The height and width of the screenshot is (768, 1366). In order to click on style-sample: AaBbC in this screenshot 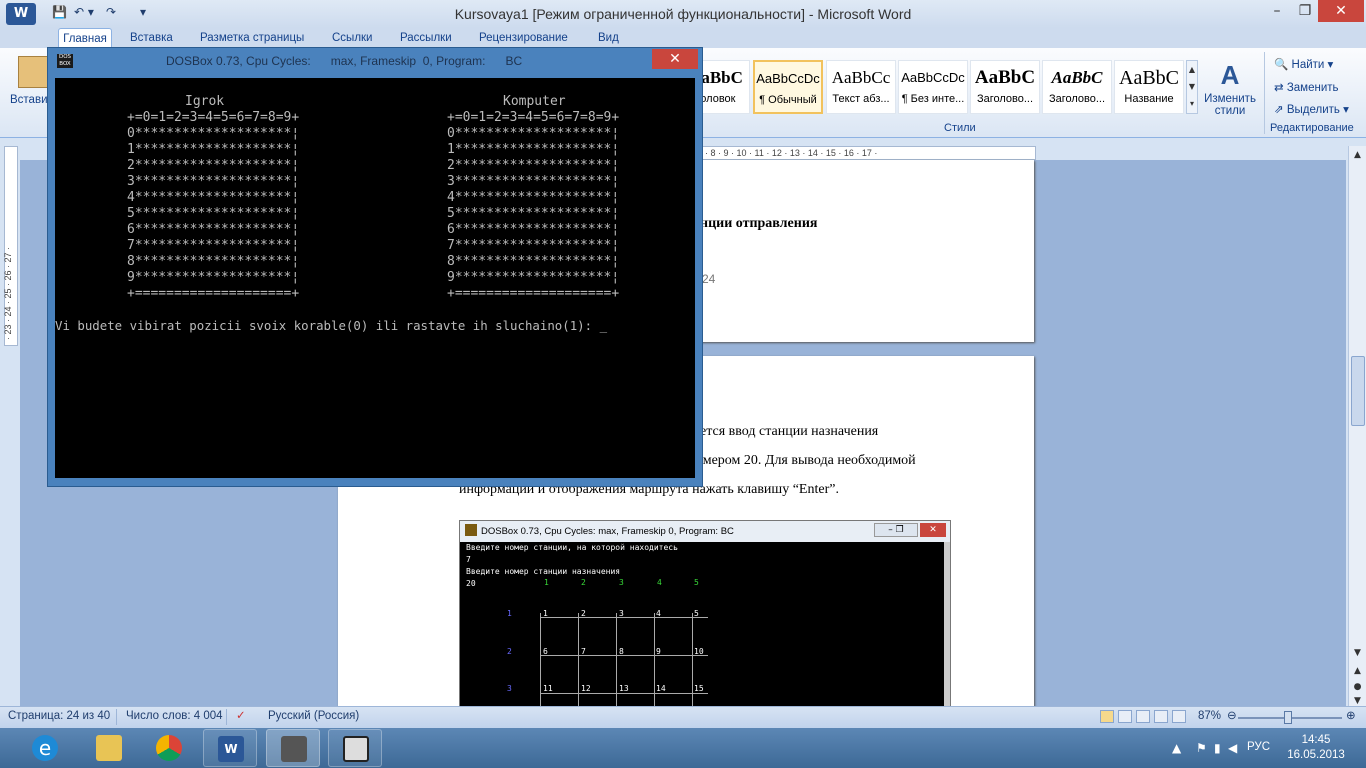, I will do `click(1005, 77)`.